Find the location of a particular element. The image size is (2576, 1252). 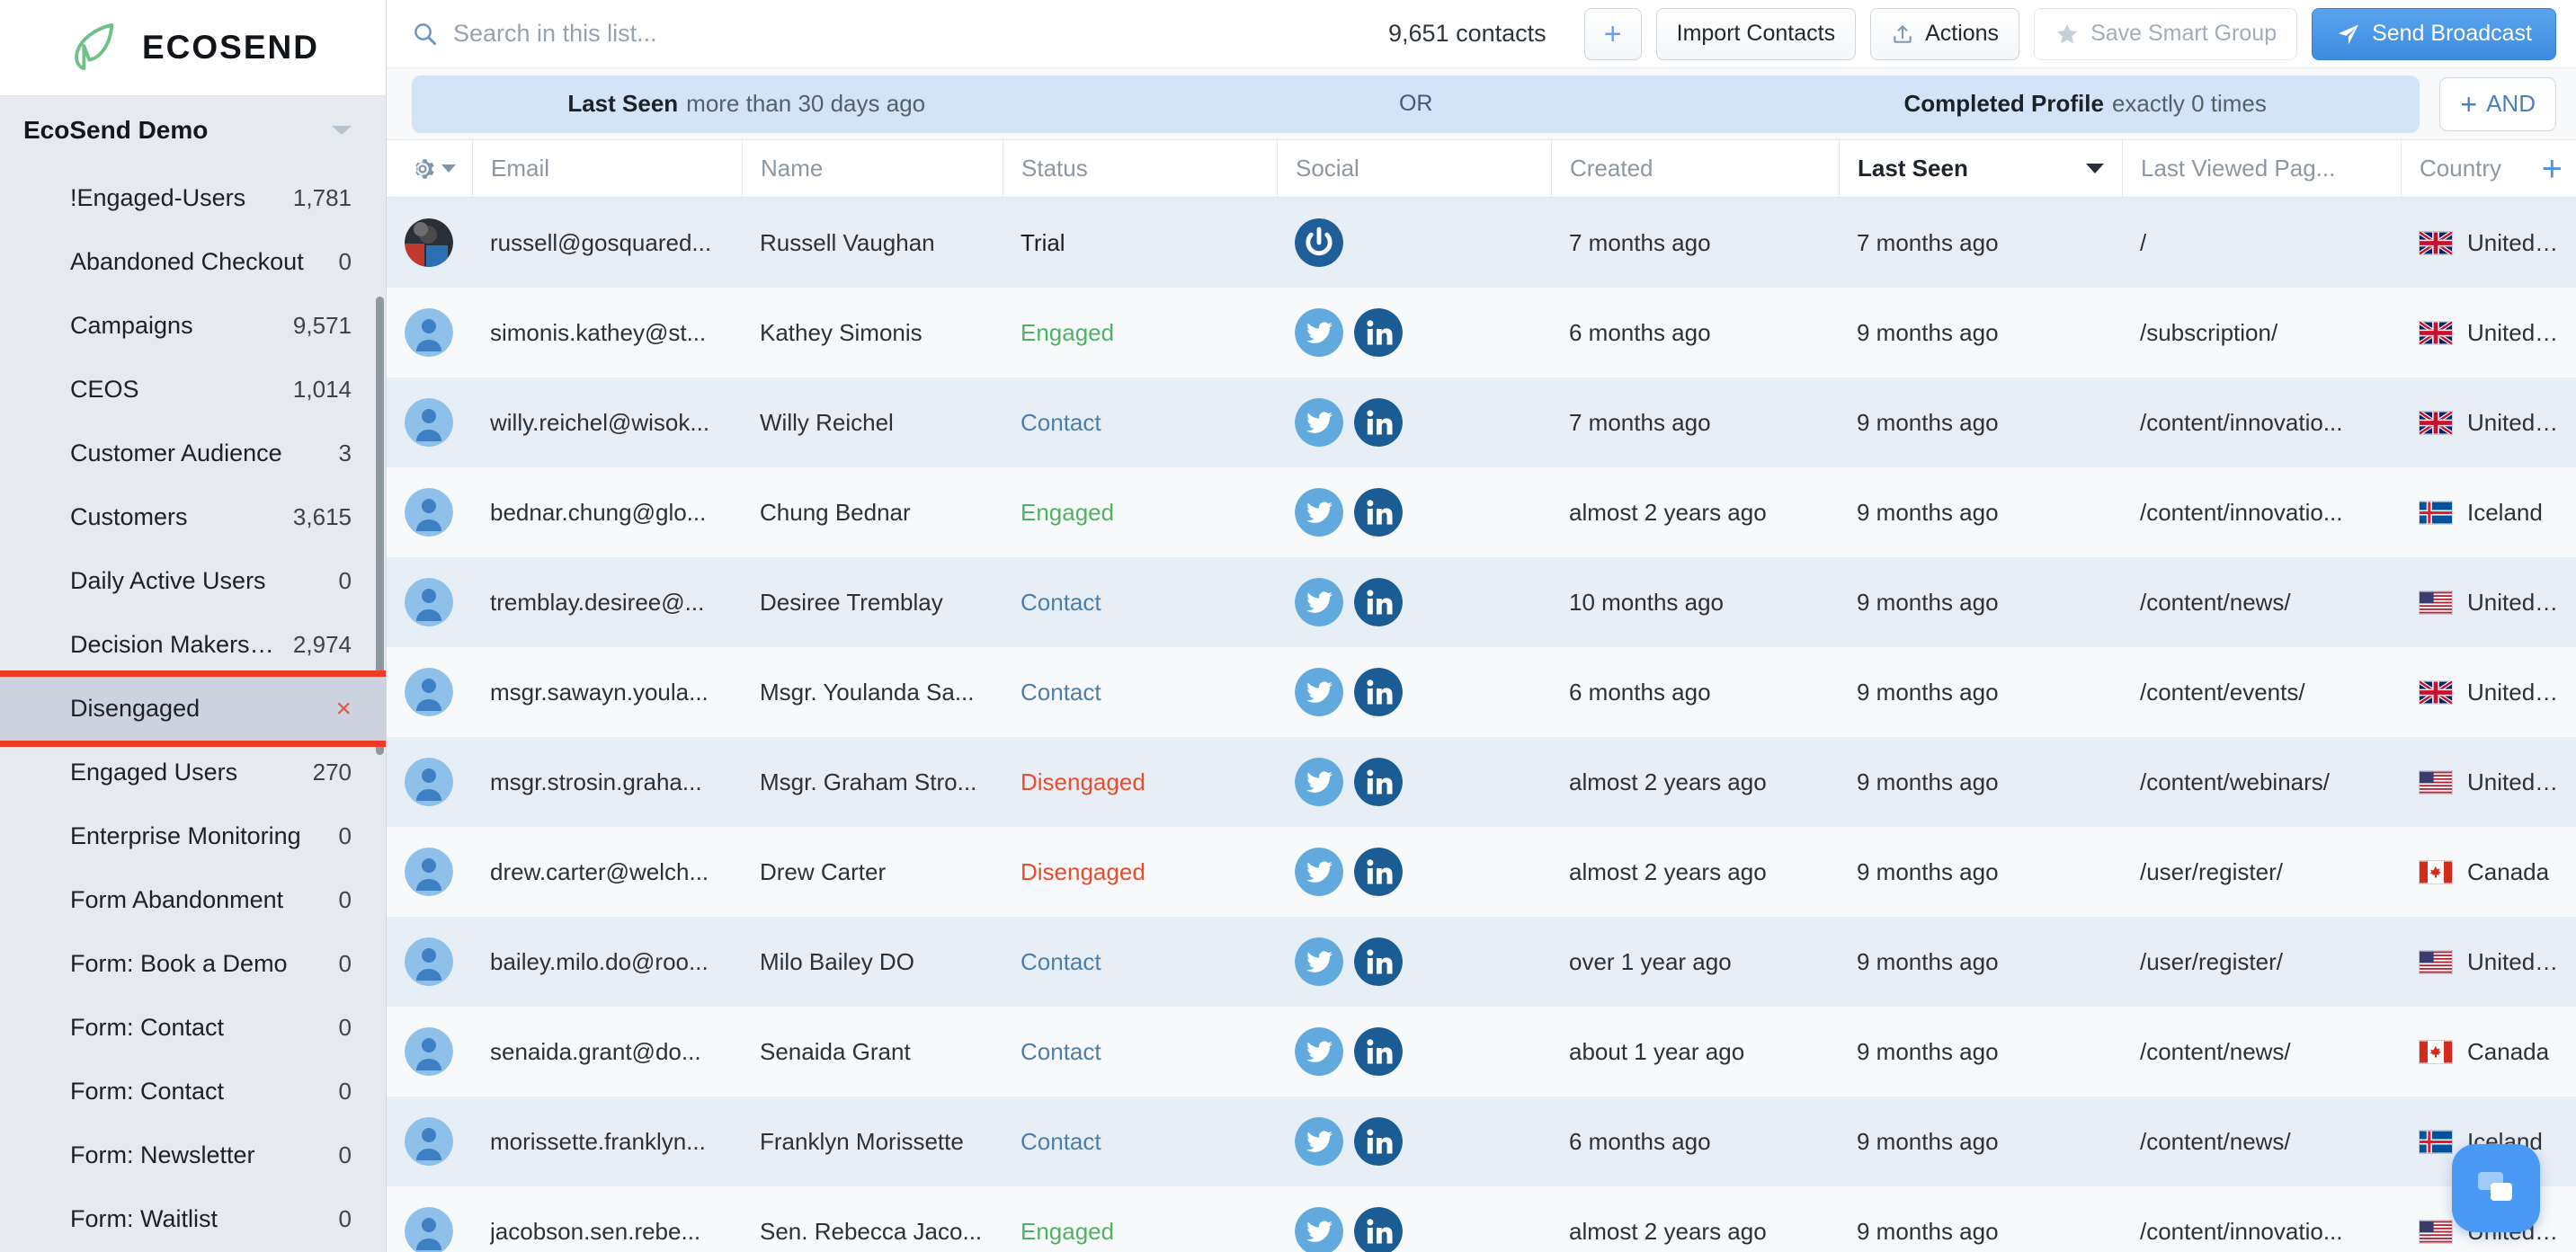

sidebar-item-disengaged: Disengaged × is located at coordinates (193, 708).